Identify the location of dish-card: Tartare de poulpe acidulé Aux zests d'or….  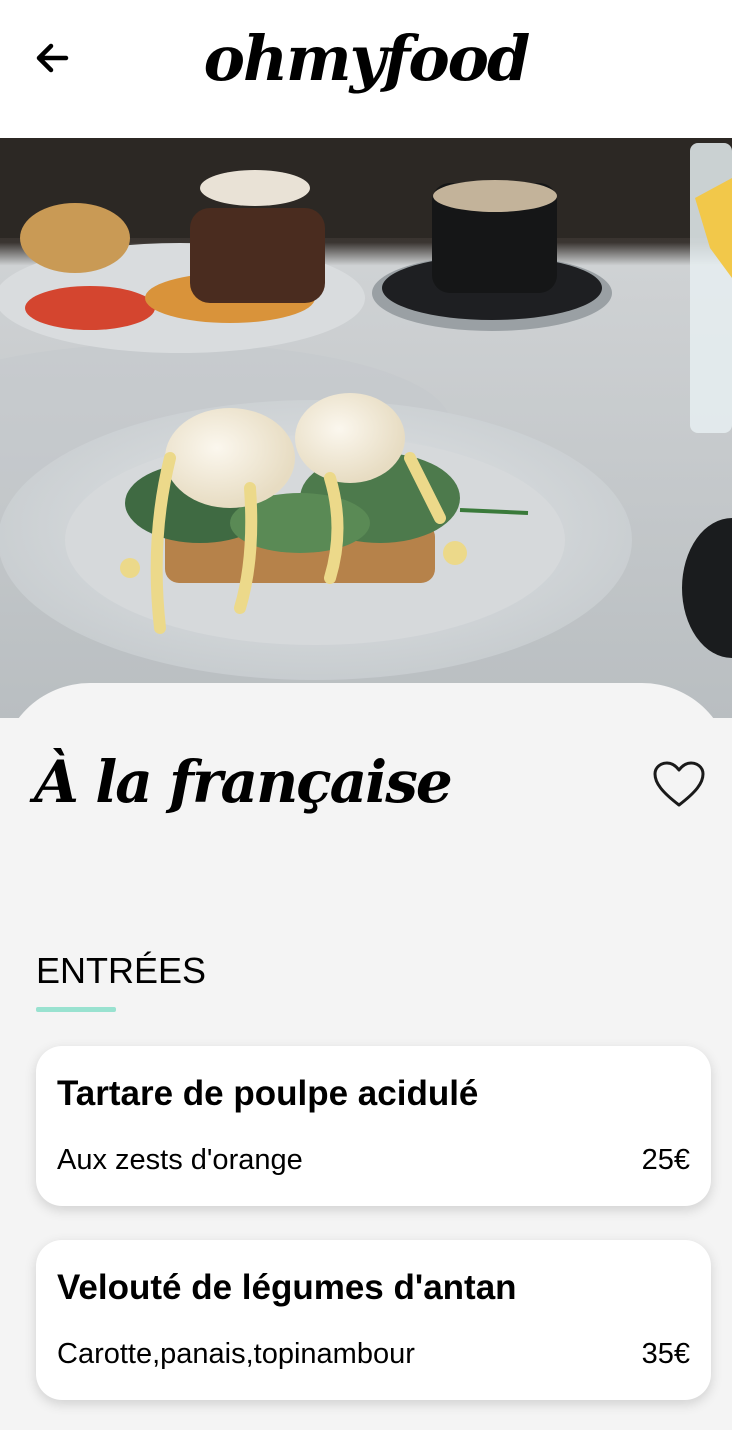
(373, 1126).